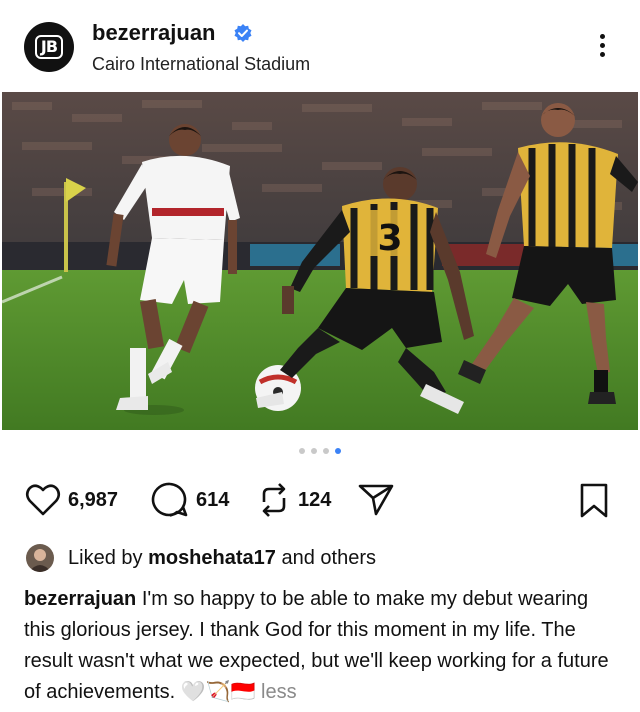 Image resolution: width=640 pixels, height=712 pixels. What do you see at coordinates (201, 64) in the screenshot?
I see `post-location: Cairo International Stadium` at bounding box center [201, 64].